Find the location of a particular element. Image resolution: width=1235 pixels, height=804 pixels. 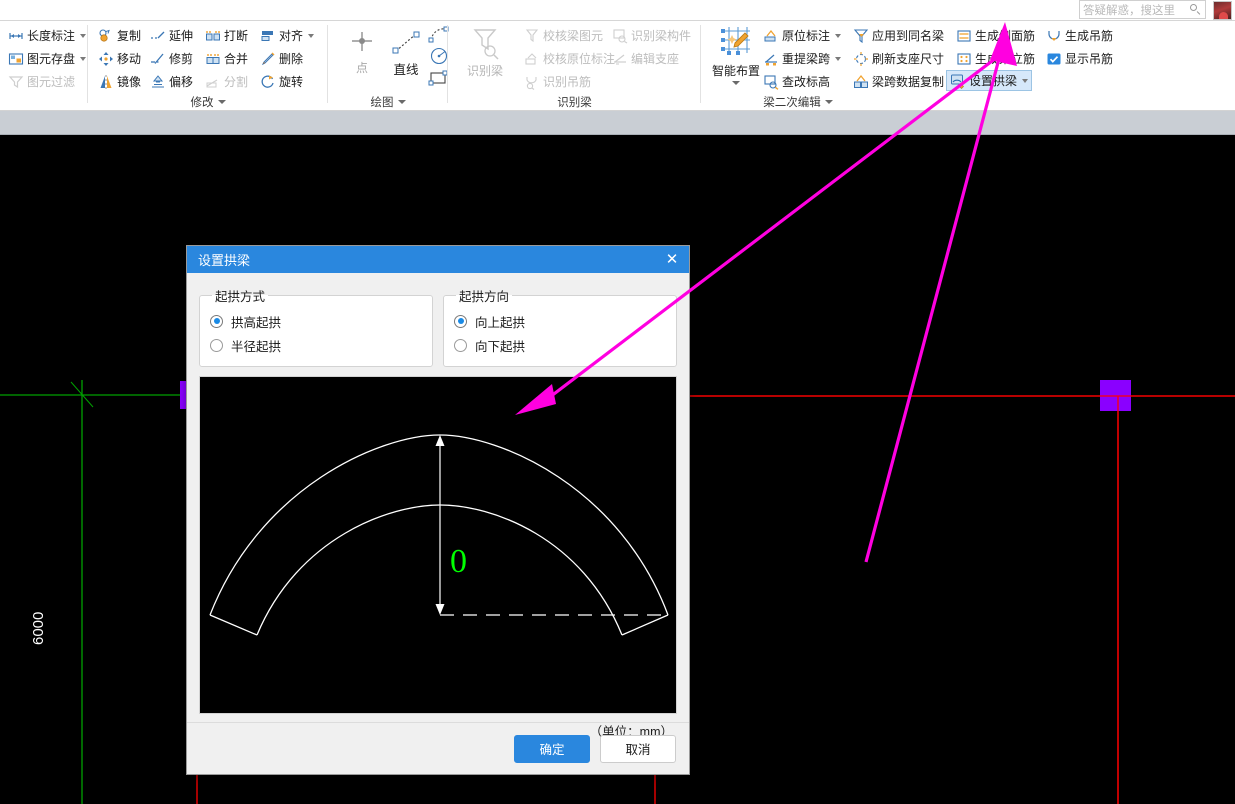

ribbon-item-length-dimension: 长度标注 is located at coordinates (47, 35).